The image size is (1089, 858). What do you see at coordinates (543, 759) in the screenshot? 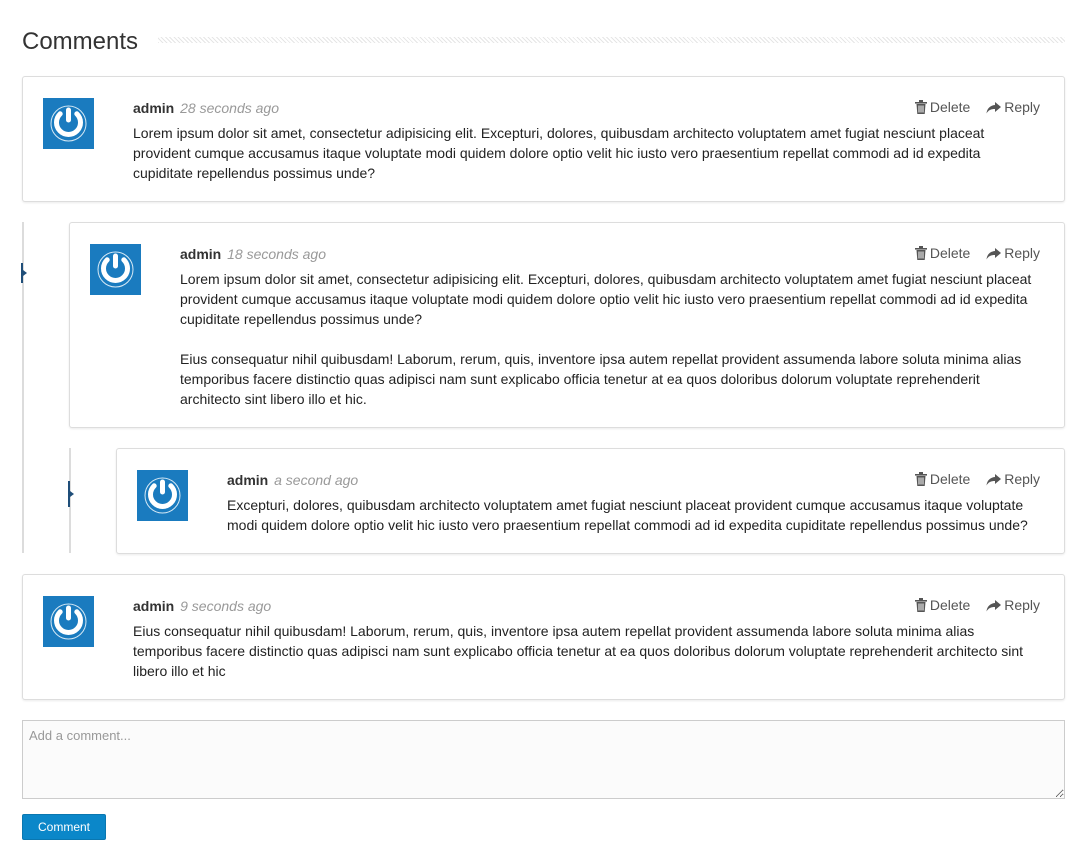
I see `comment-input` at bounding box center [543, 759].